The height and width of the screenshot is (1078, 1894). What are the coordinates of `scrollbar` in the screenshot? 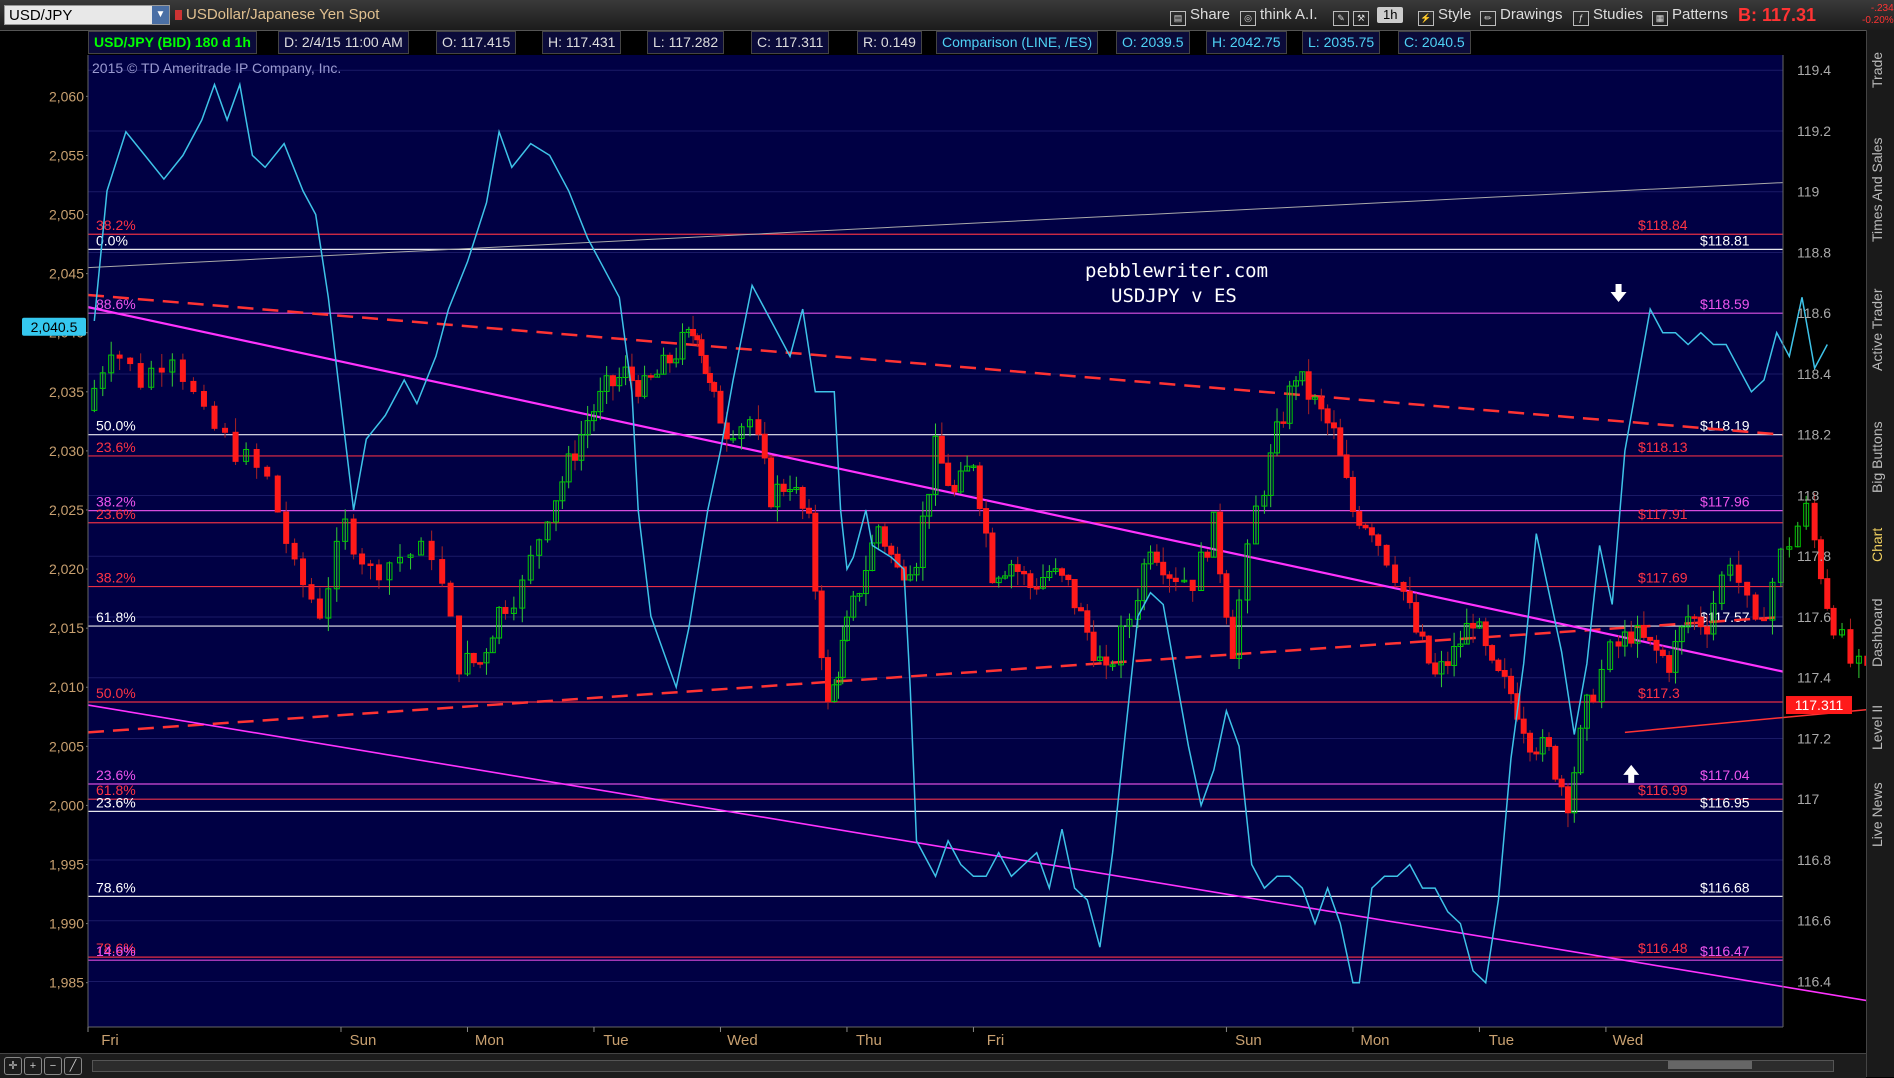 It's located at (963, 1066).